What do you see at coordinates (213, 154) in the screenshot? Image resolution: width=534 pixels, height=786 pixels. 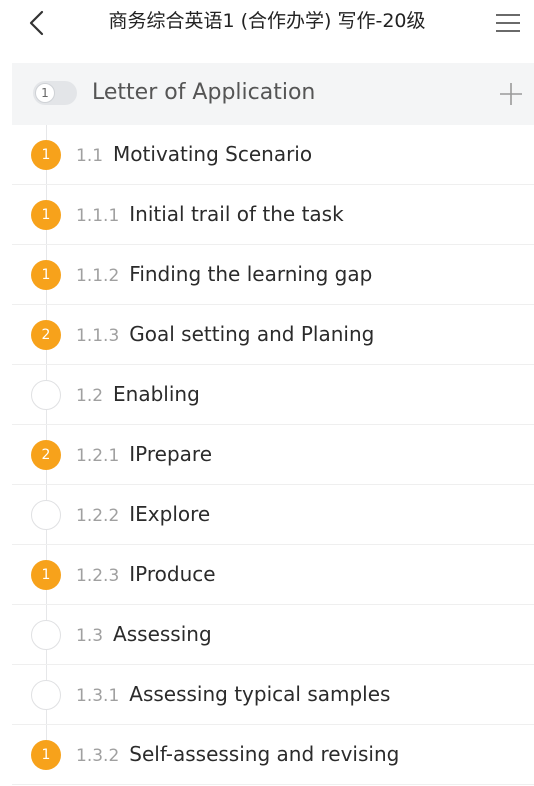 I see `item-title: Motivating Scenario` at bounding box center [213, 154].